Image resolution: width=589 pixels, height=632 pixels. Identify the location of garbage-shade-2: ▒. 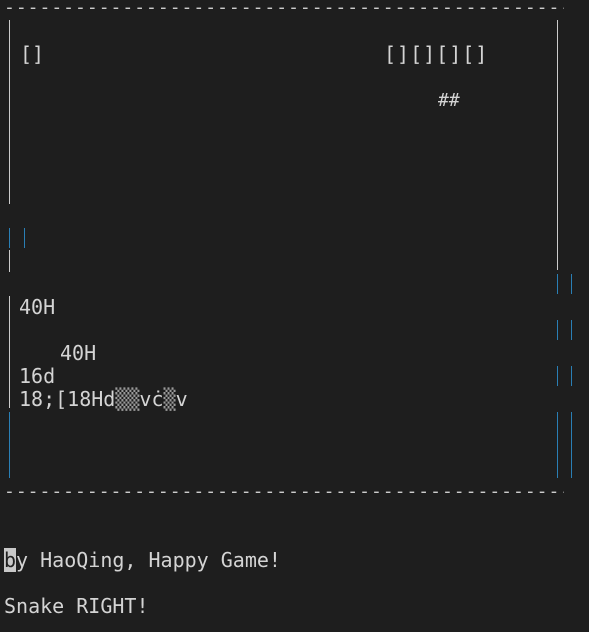
(169, 399).